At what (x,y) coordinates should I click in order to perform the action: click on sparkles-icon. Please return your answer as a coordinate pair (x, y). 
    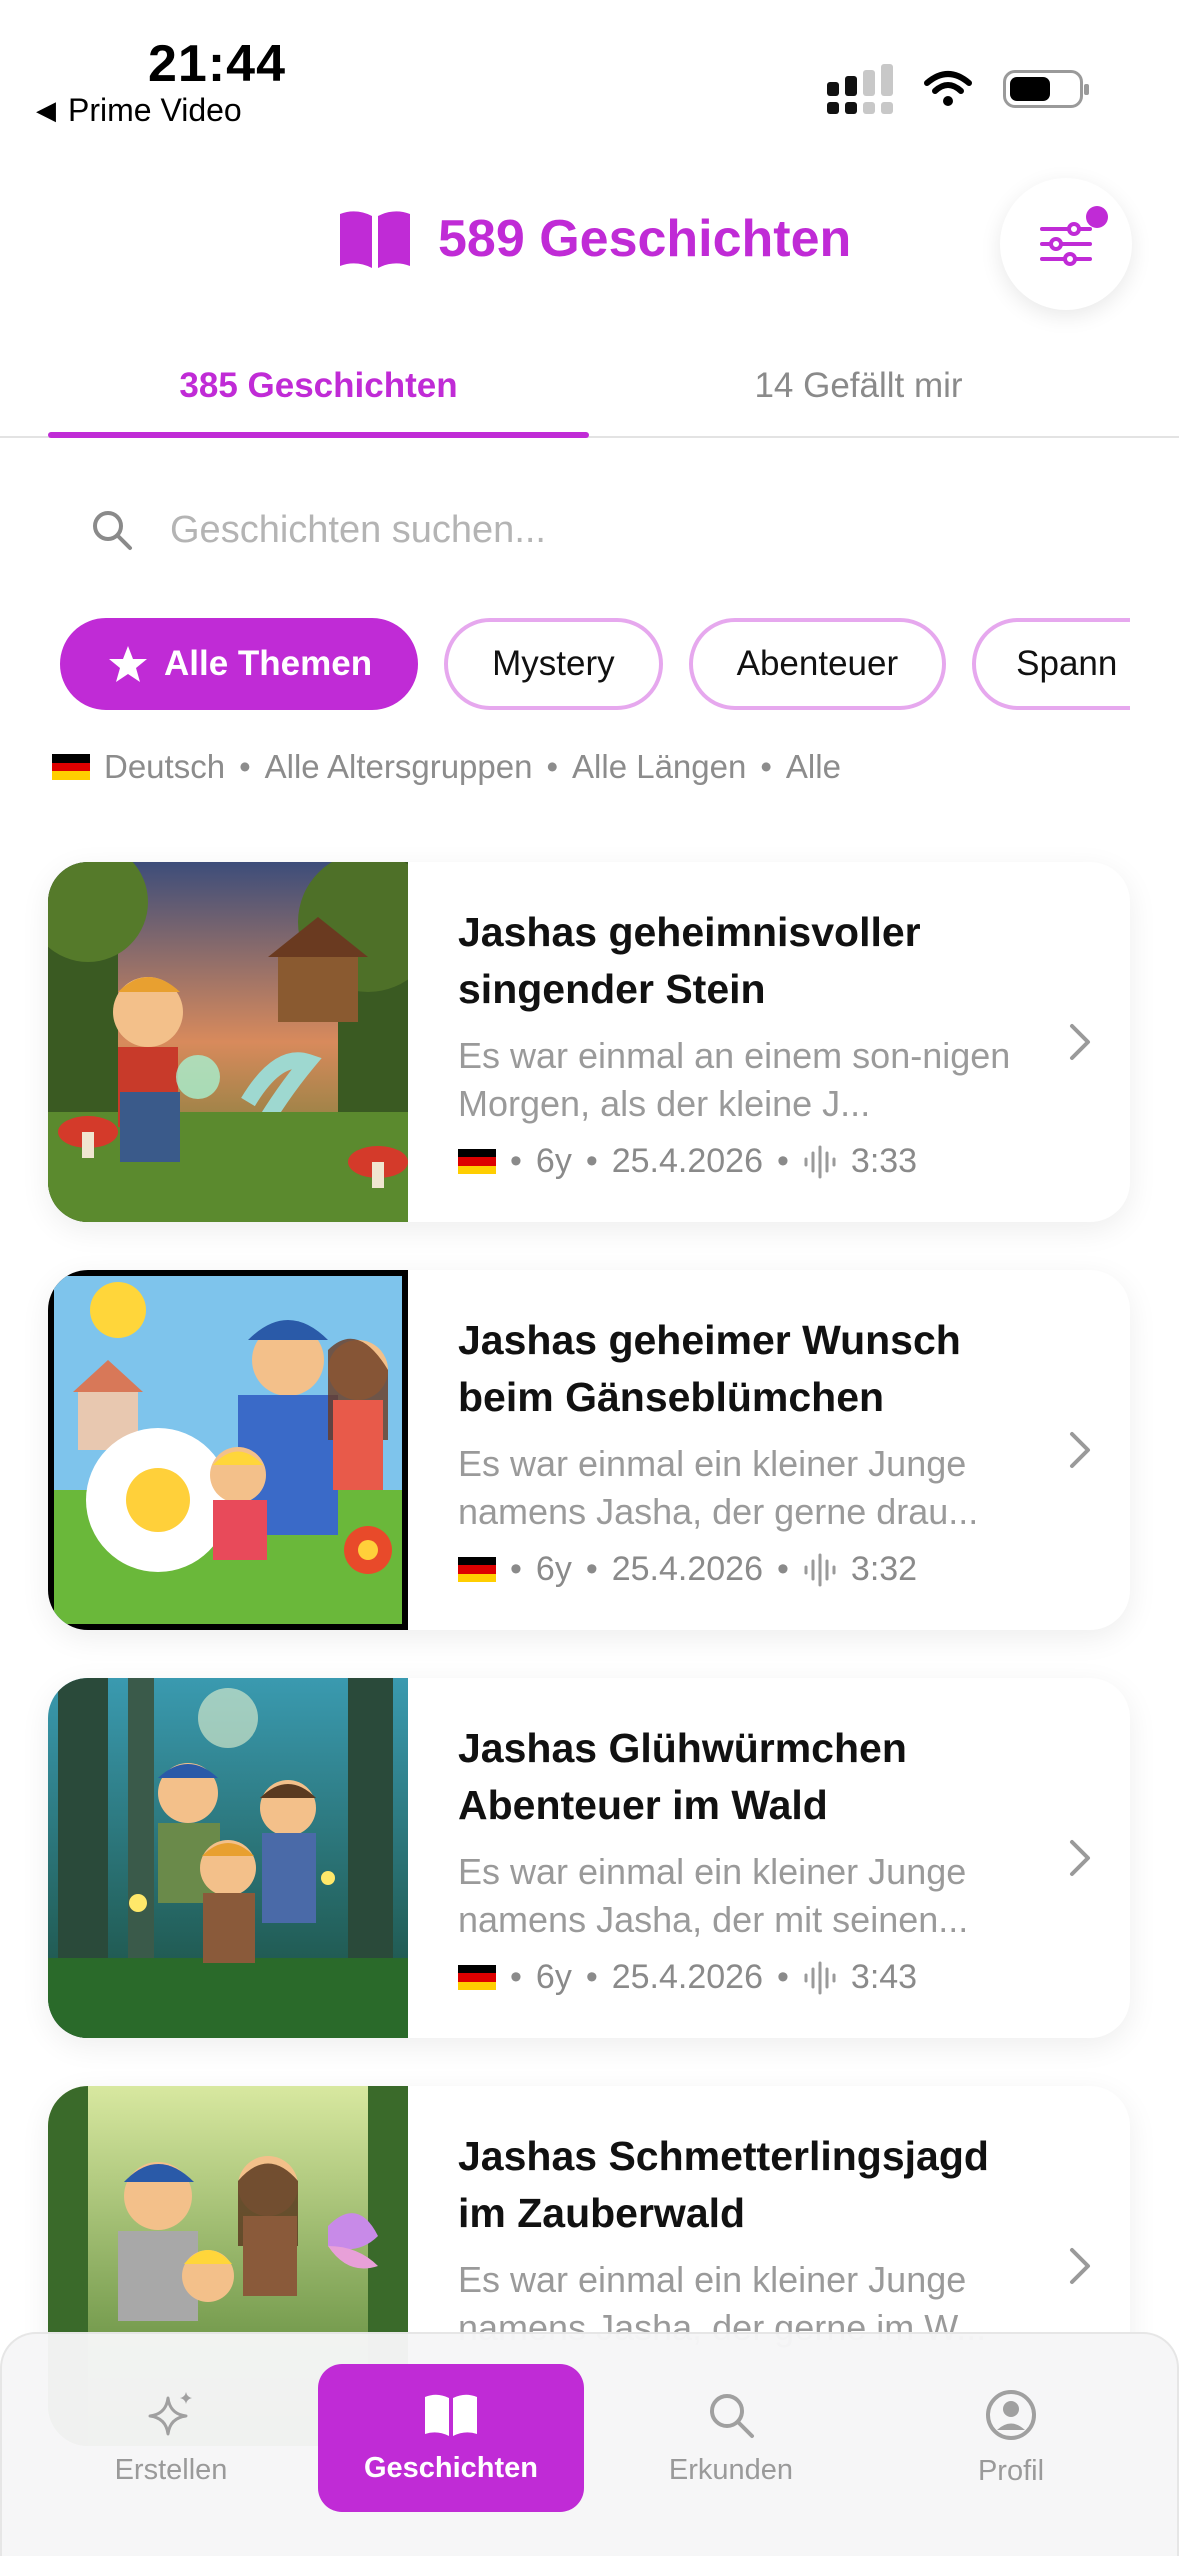
    Looking at the image, I should click on (170, 2413).